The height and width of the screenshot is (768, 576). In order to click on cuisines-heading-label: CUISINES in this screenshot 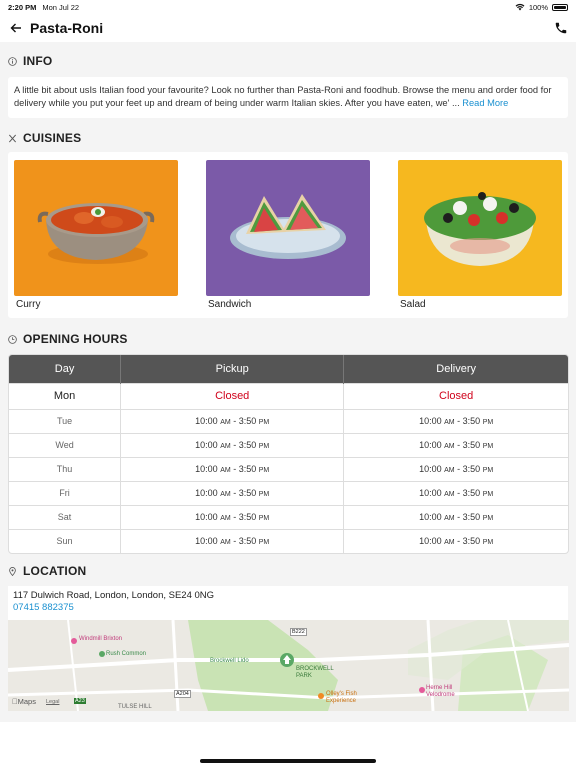, I will do `click(52, 138)`.